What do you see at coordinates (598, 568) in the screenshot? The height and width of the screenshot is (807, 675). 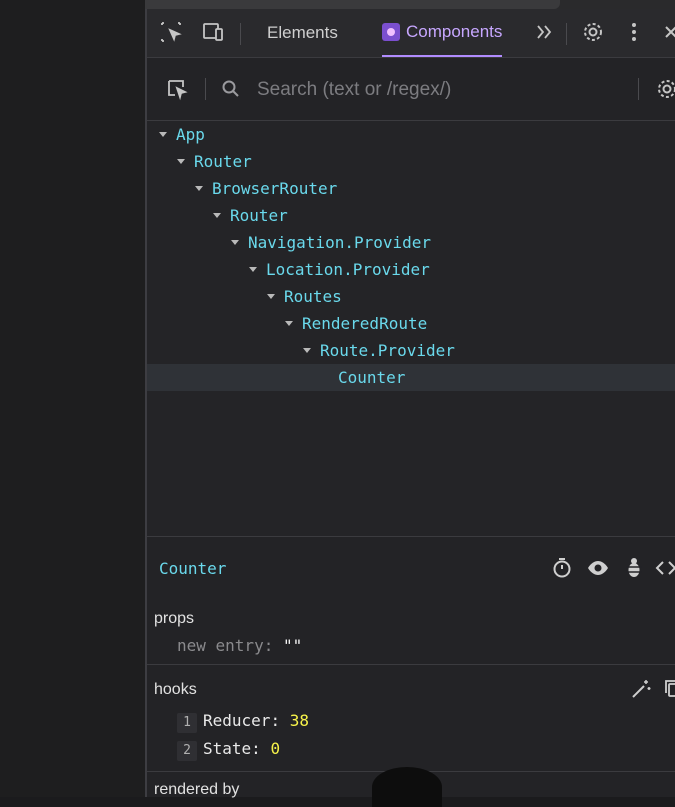 I see `eye-icon` at bounding box center [598, 568].